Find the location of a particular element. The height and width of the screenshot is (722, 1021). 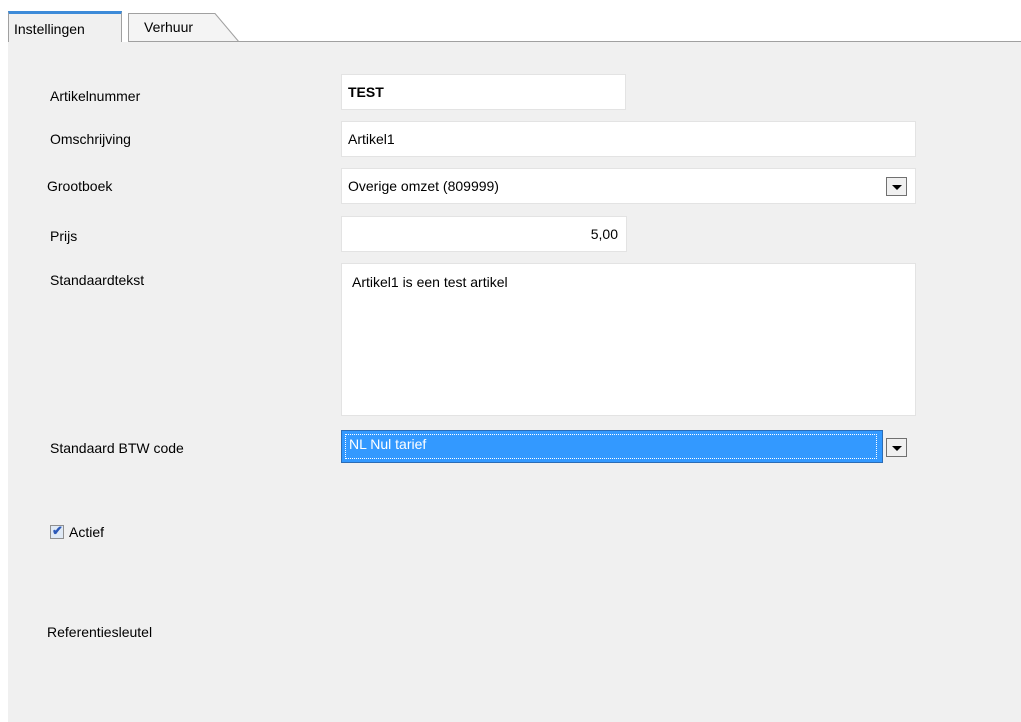

tab-instellingen: Instellingen is located at coordinates (65, 27).